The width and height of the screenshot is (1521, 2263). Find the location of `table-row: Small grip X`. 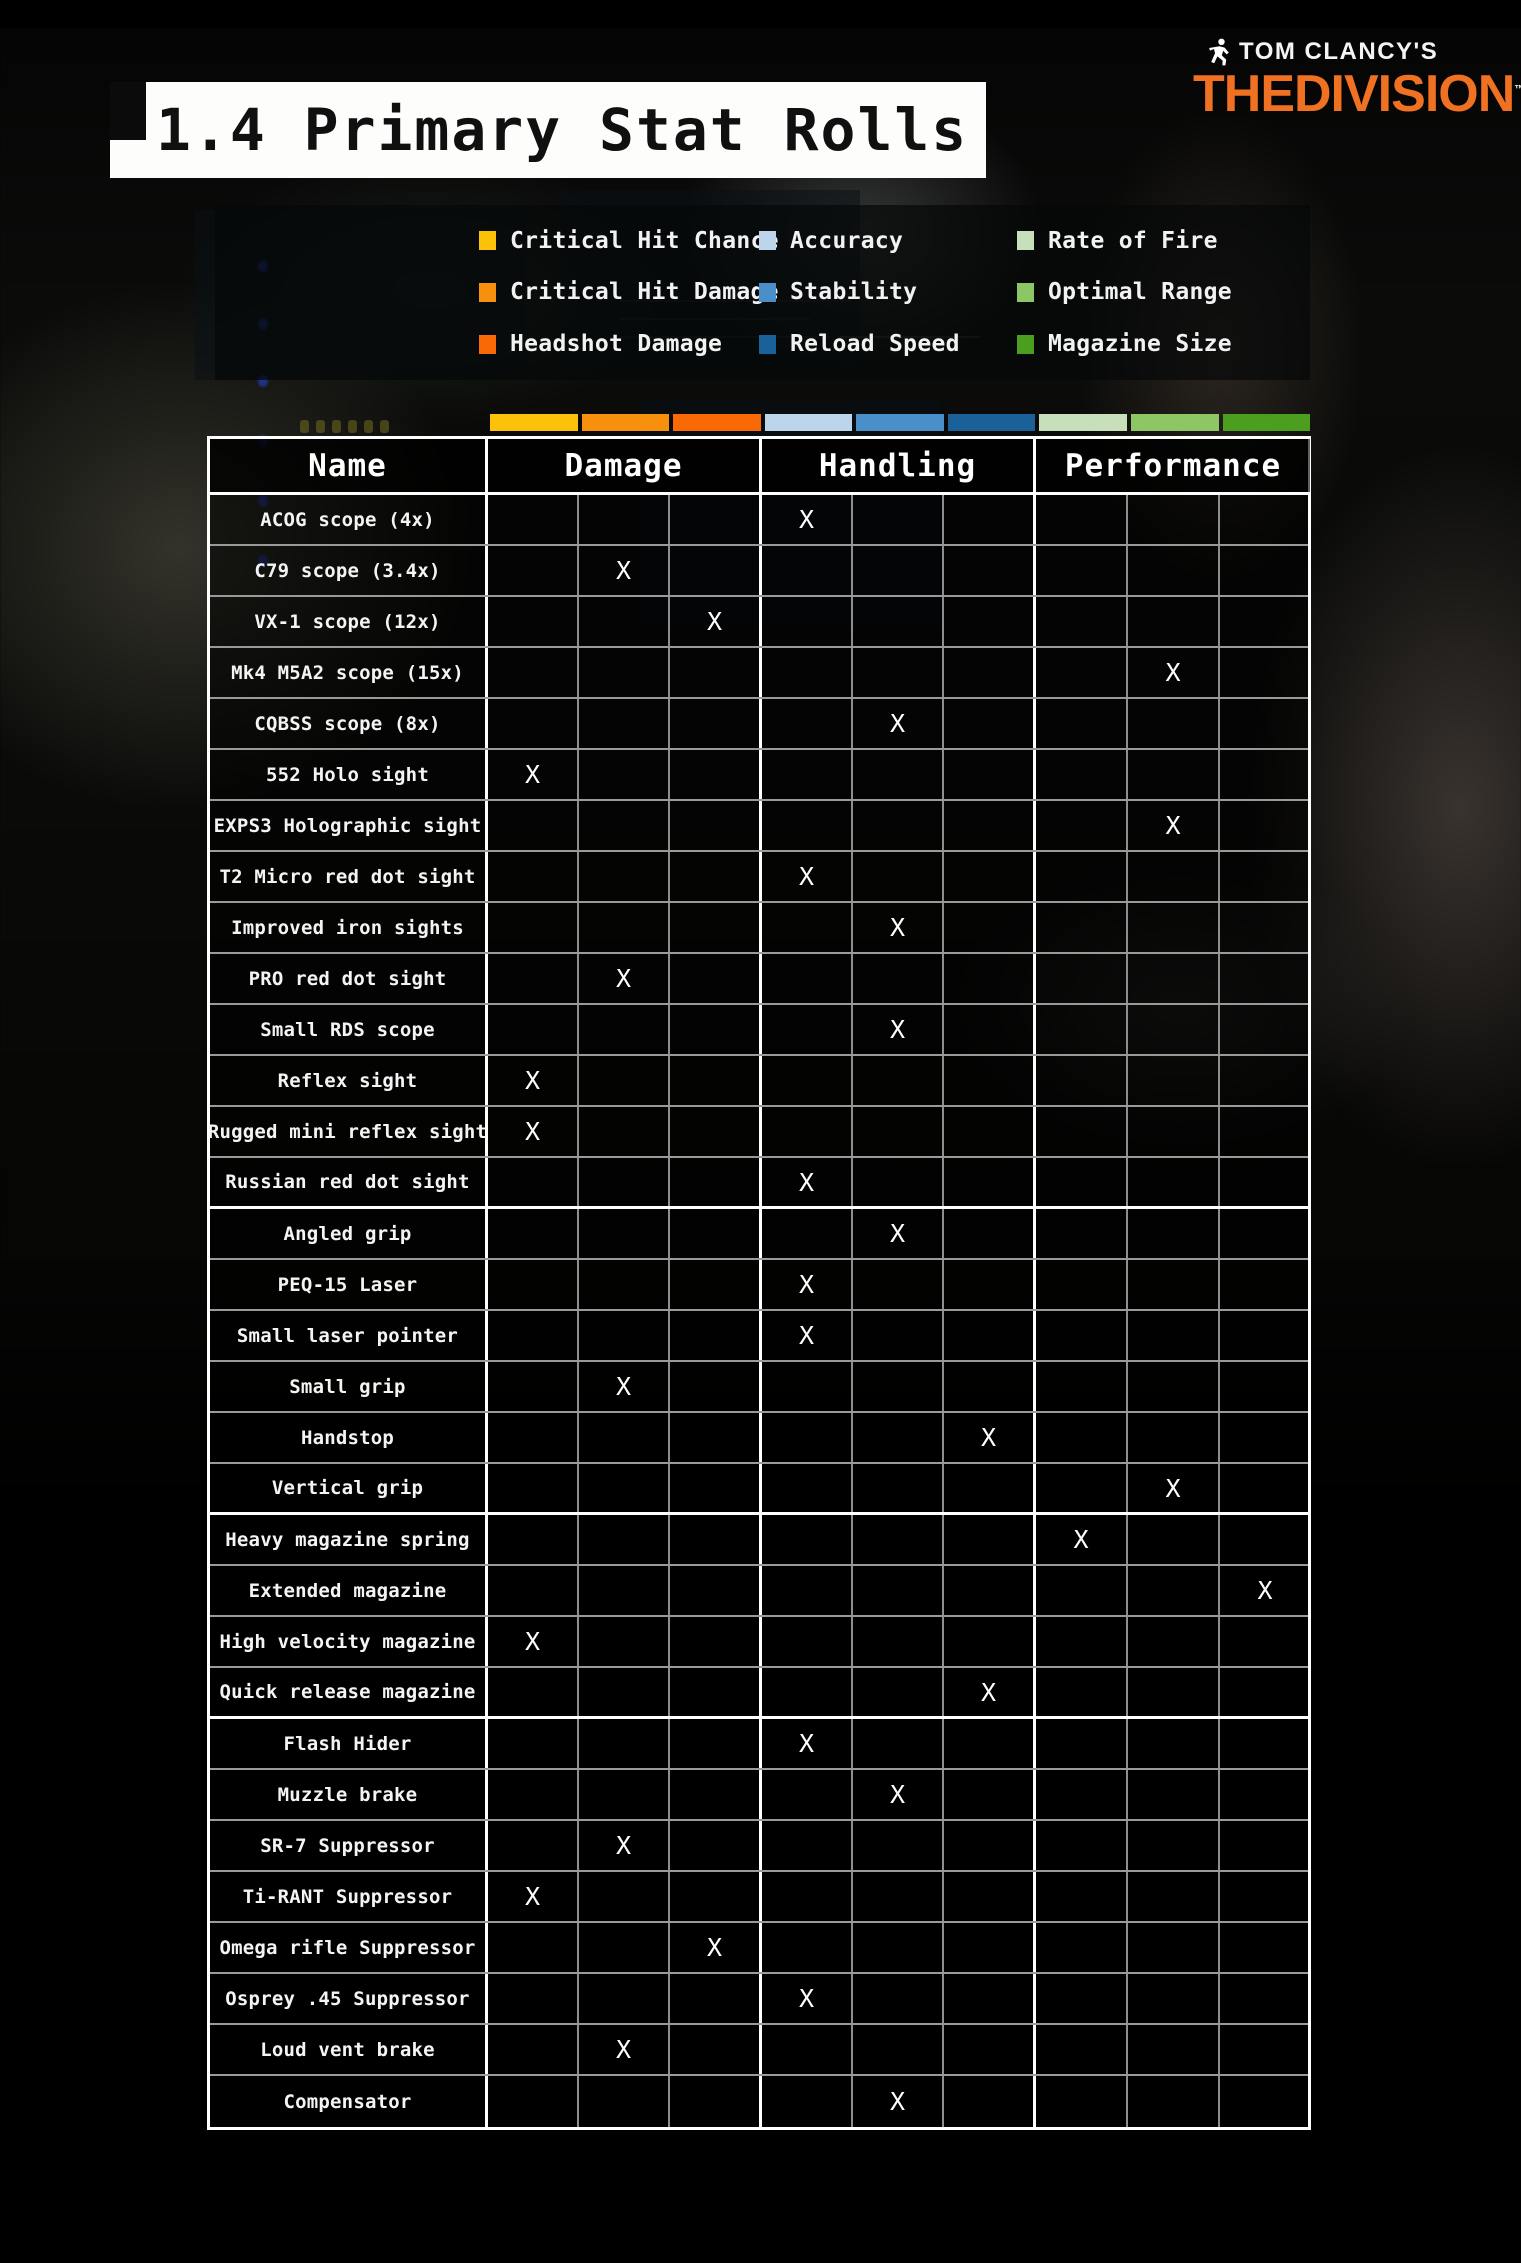

table-row: Small grip X is located at coordinates (759, 1387).